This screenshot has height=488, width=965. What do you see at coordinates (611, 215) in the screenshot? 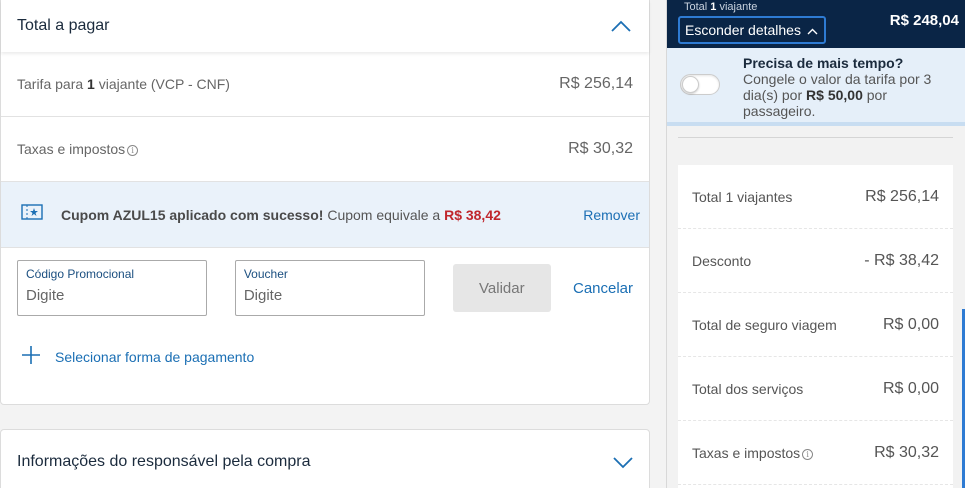
I see `remove-coupon-link: Remover` at bounding box center [611, 215].